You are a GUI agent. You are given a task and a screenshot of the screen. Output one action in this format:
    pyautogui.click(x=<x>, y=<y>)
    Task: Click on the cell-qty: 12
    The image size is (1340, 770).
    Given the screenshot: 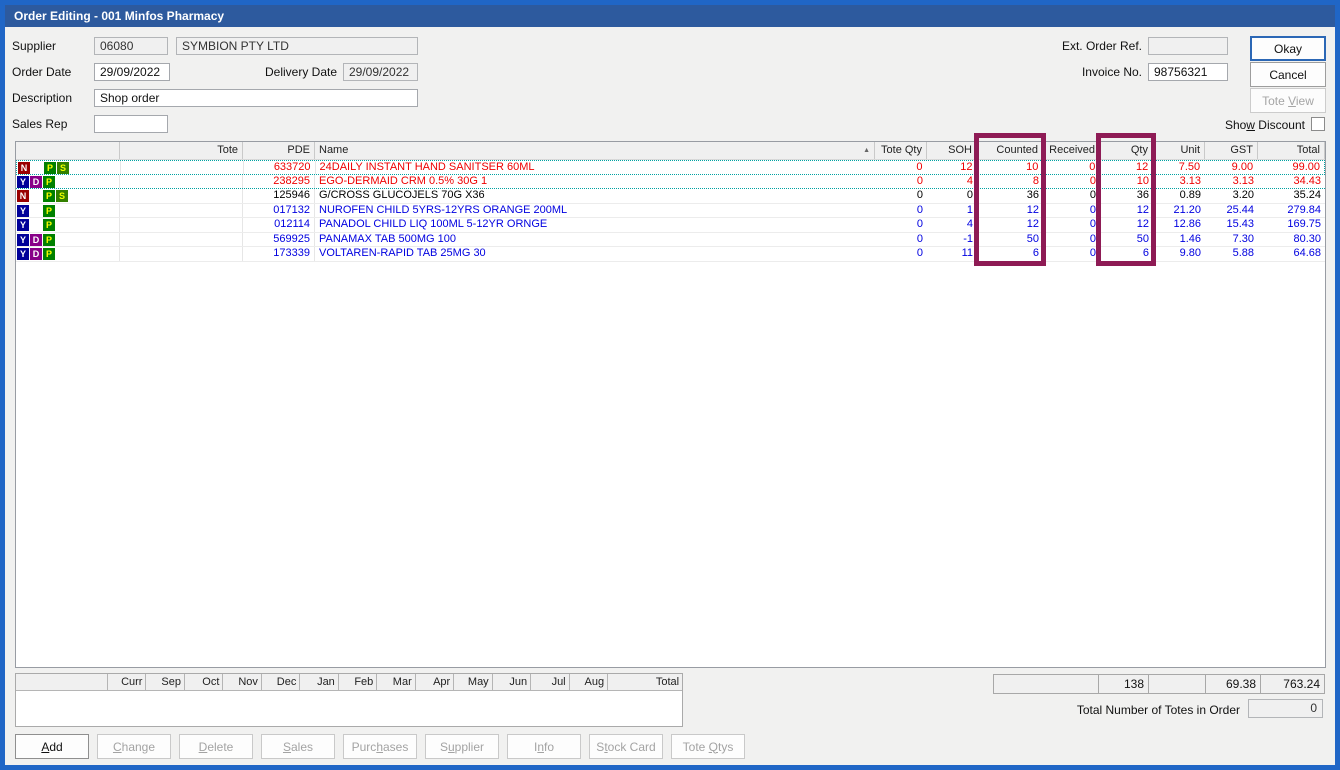 What is the action you would take?
    pyautogui.click(x=1142, y=209)
    